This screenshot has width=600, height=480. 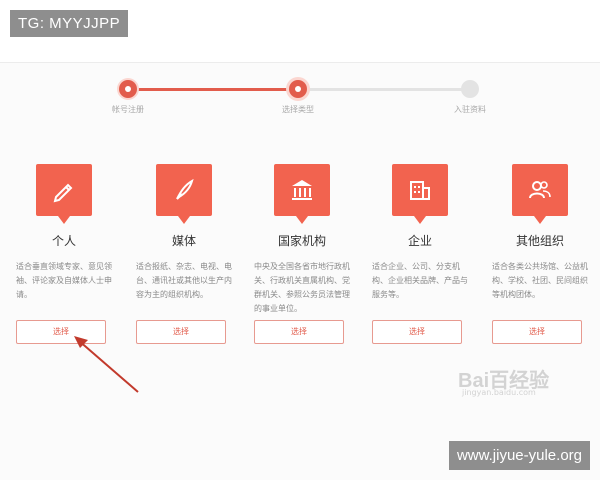 What do you see at coordinates (190, 260) in the screenshot?
I see `card-media: 媒体 适合报纸、杂志、电视、电台、通讯社或其他以生产内容为主的组织机构。 选择` at bounding box center [190, 260].